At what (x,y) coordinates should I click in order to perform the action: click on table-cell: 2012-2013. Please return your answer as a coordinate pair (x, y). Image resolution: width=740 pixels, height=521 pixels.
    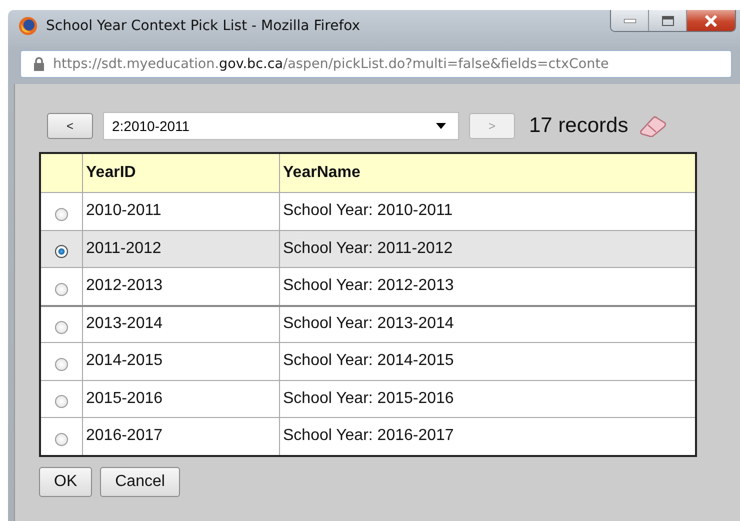
    Looking at the image, I should click on (181, 286).